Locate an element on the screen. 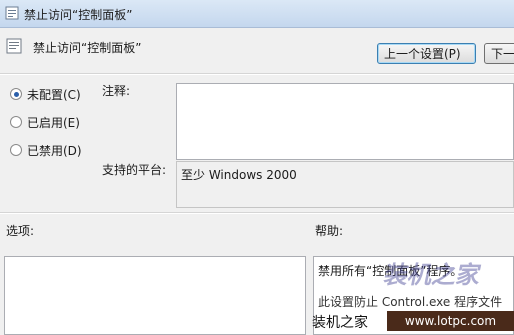  site-watermark: 装机之家 www.lotpc.com is located at coordinates (409, 322).